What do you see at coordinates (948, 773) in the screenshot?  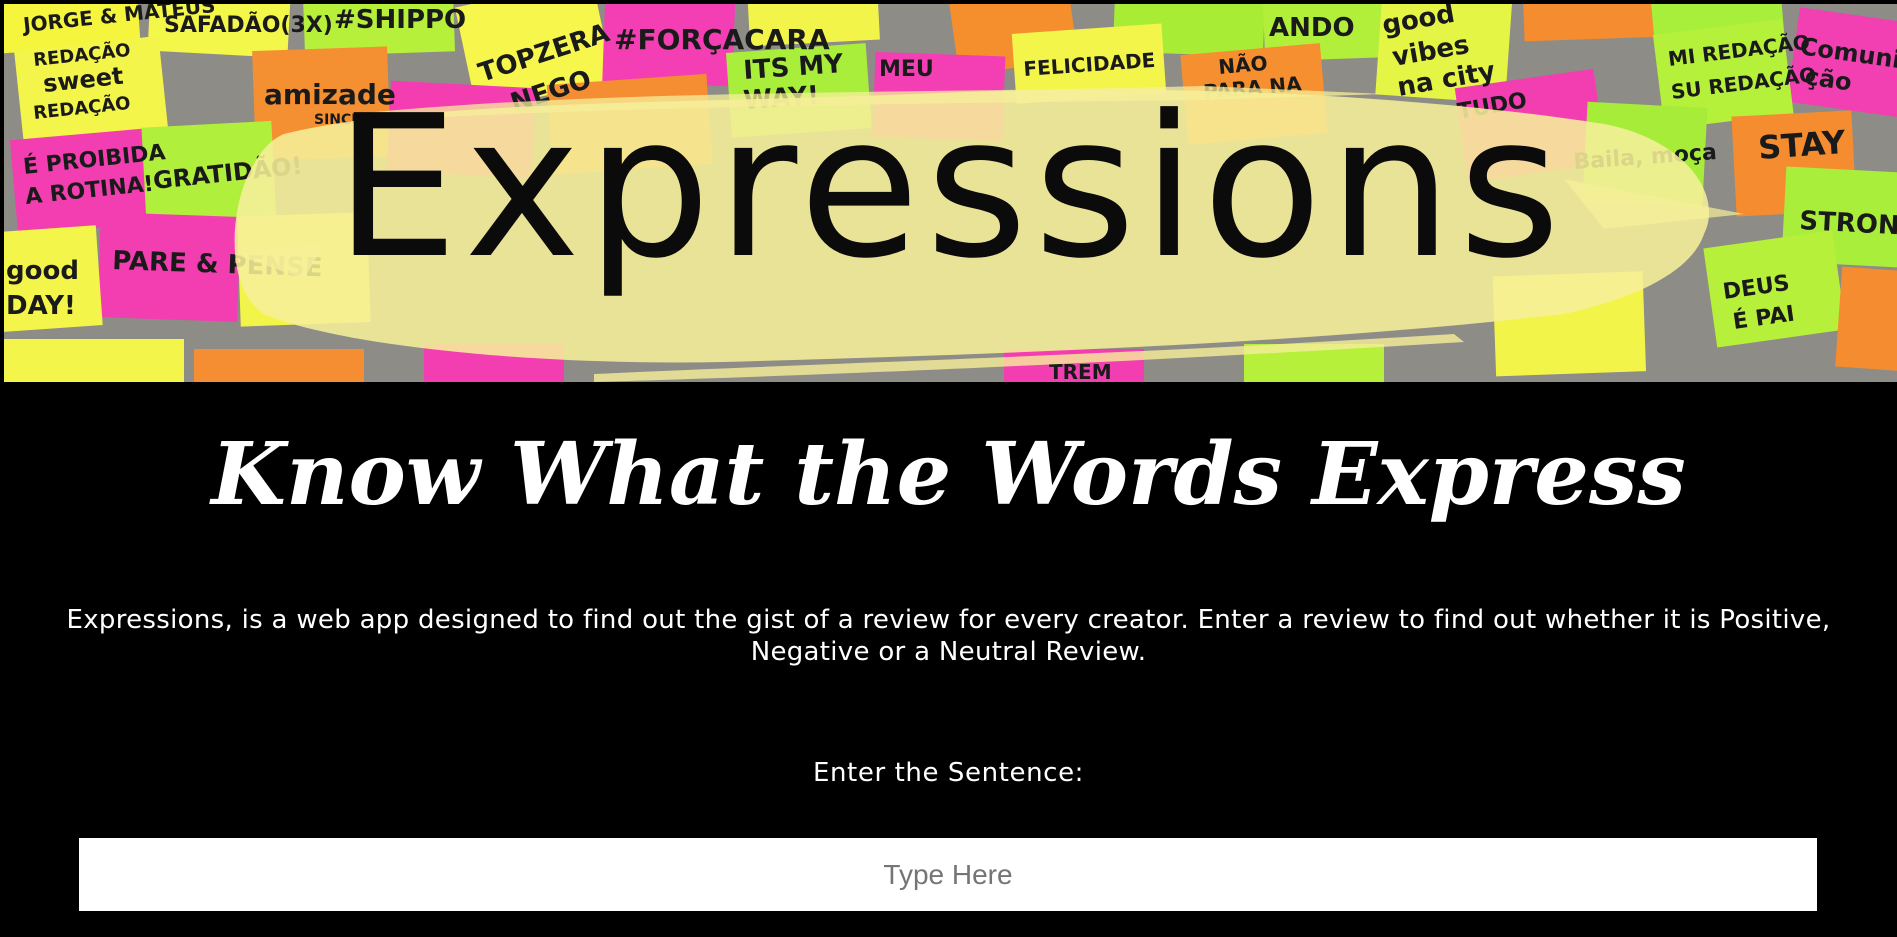 I see `sentence-input-label: Enter the Sentence:` at bounding box center [948, 773].